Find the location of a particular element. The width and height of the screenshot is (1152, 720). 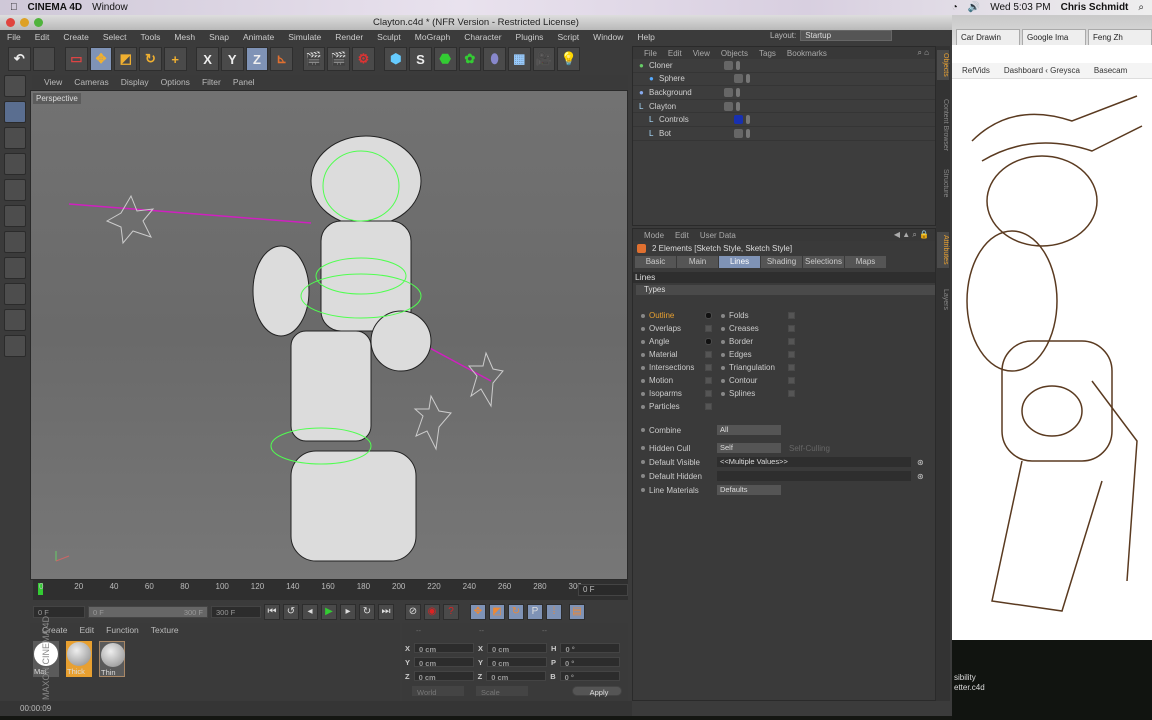

side-tab-structure: Structure is located at coordinates (943, 183).